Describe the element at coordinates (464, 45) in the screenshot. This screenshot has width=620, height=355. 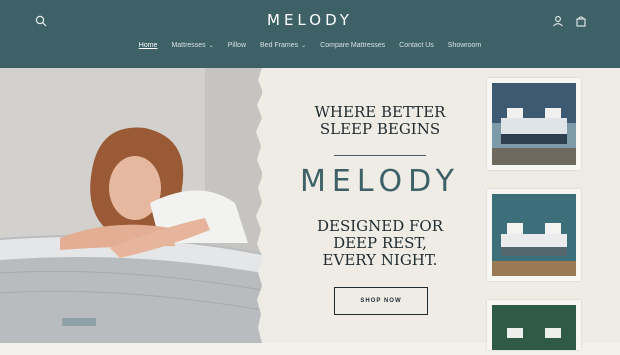
I see `nav-showroom: Showroom` at that location.